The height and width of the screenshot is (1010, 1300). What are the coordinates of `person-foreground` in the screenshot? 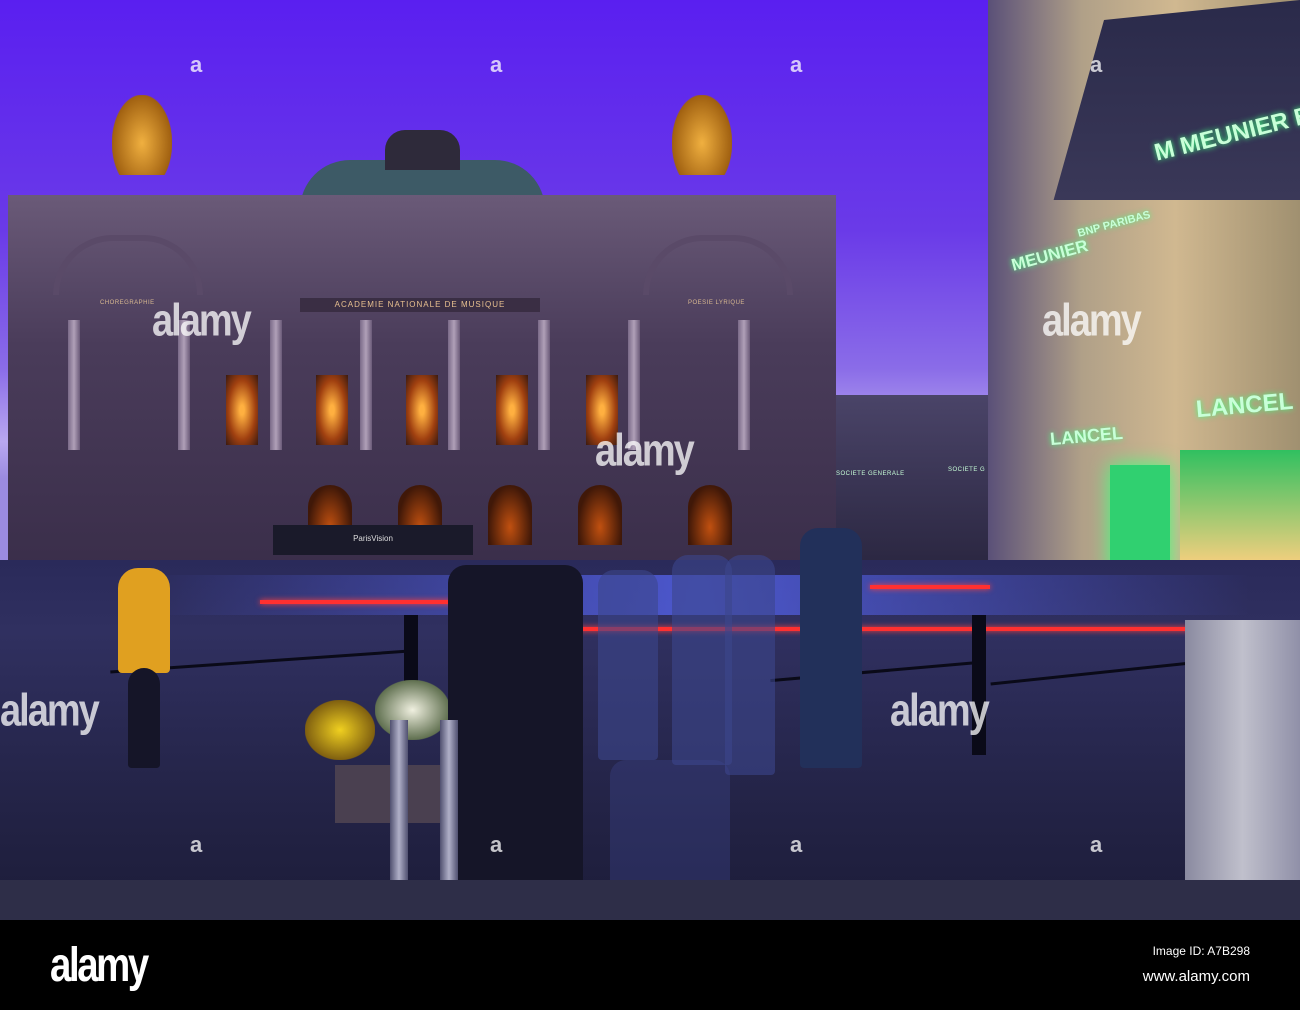 It's located at (515, 737).